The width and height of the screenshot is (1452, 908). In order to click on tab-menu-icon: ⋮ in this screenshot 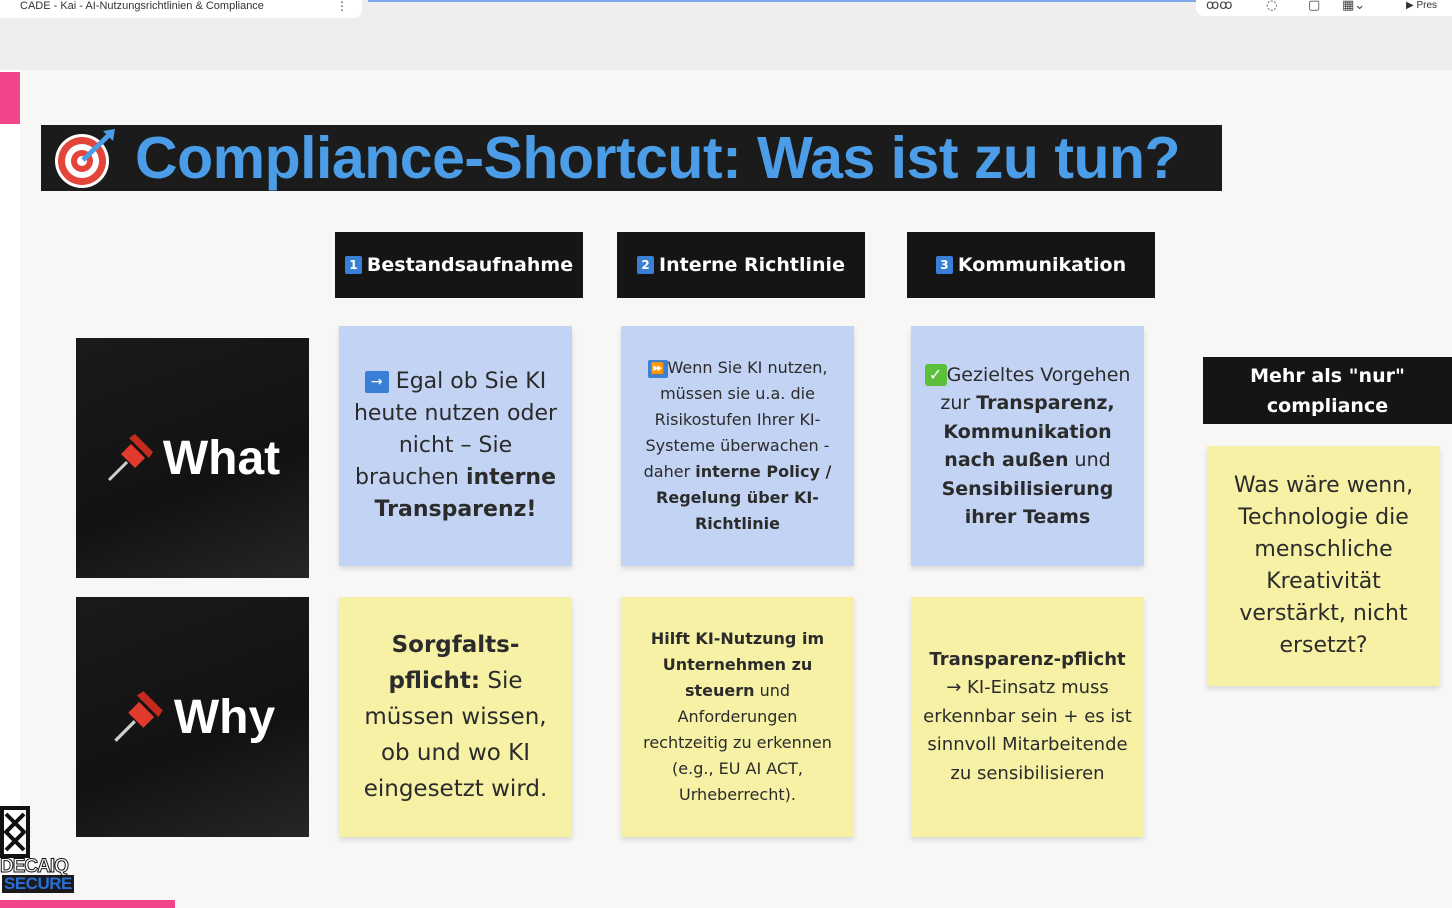, I will do `click(342, 6)`.